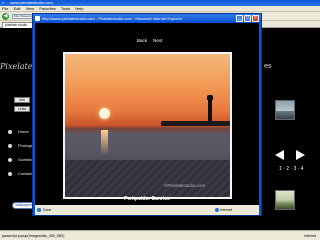  What do you see at coordinates (310, 236) in the screenshot?
I see `status-zone: Internet` at bounding box center [310, 236].